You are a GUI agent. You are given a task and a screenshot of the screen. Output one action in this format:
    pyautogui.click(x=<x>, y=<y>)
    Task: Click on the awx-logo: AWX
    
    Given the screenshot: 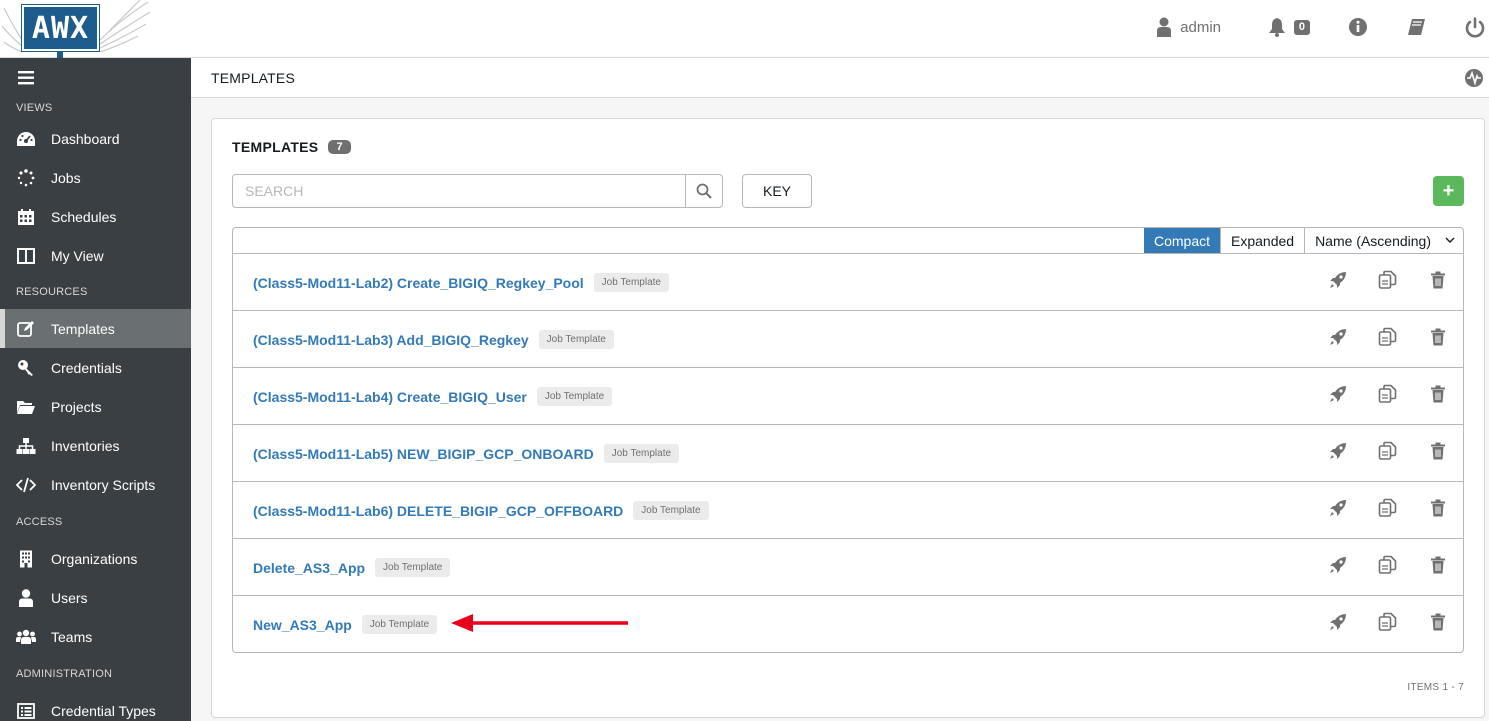 What is the action you would take?
    pyautogui.click(x=80, y=29)
    